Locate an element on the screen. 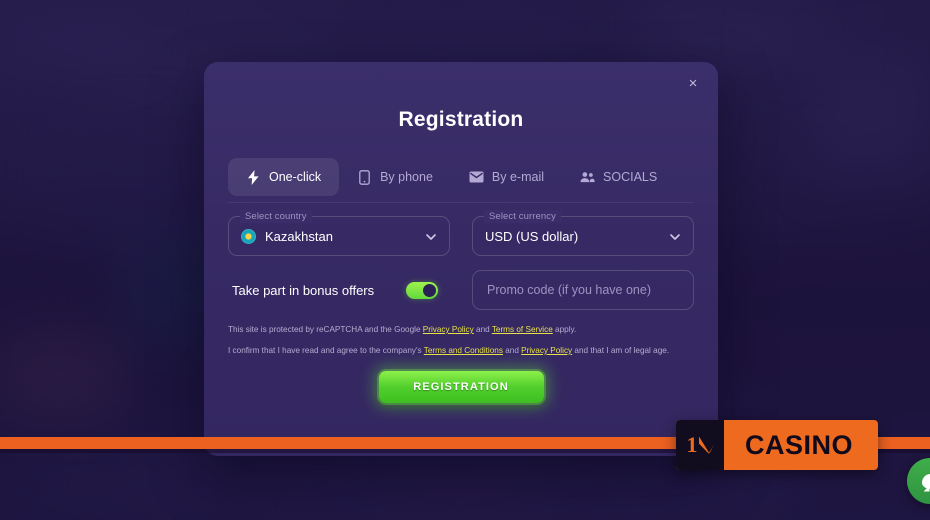  casino-logo-wordmark: CASINO is located at coordinates (798, 444).